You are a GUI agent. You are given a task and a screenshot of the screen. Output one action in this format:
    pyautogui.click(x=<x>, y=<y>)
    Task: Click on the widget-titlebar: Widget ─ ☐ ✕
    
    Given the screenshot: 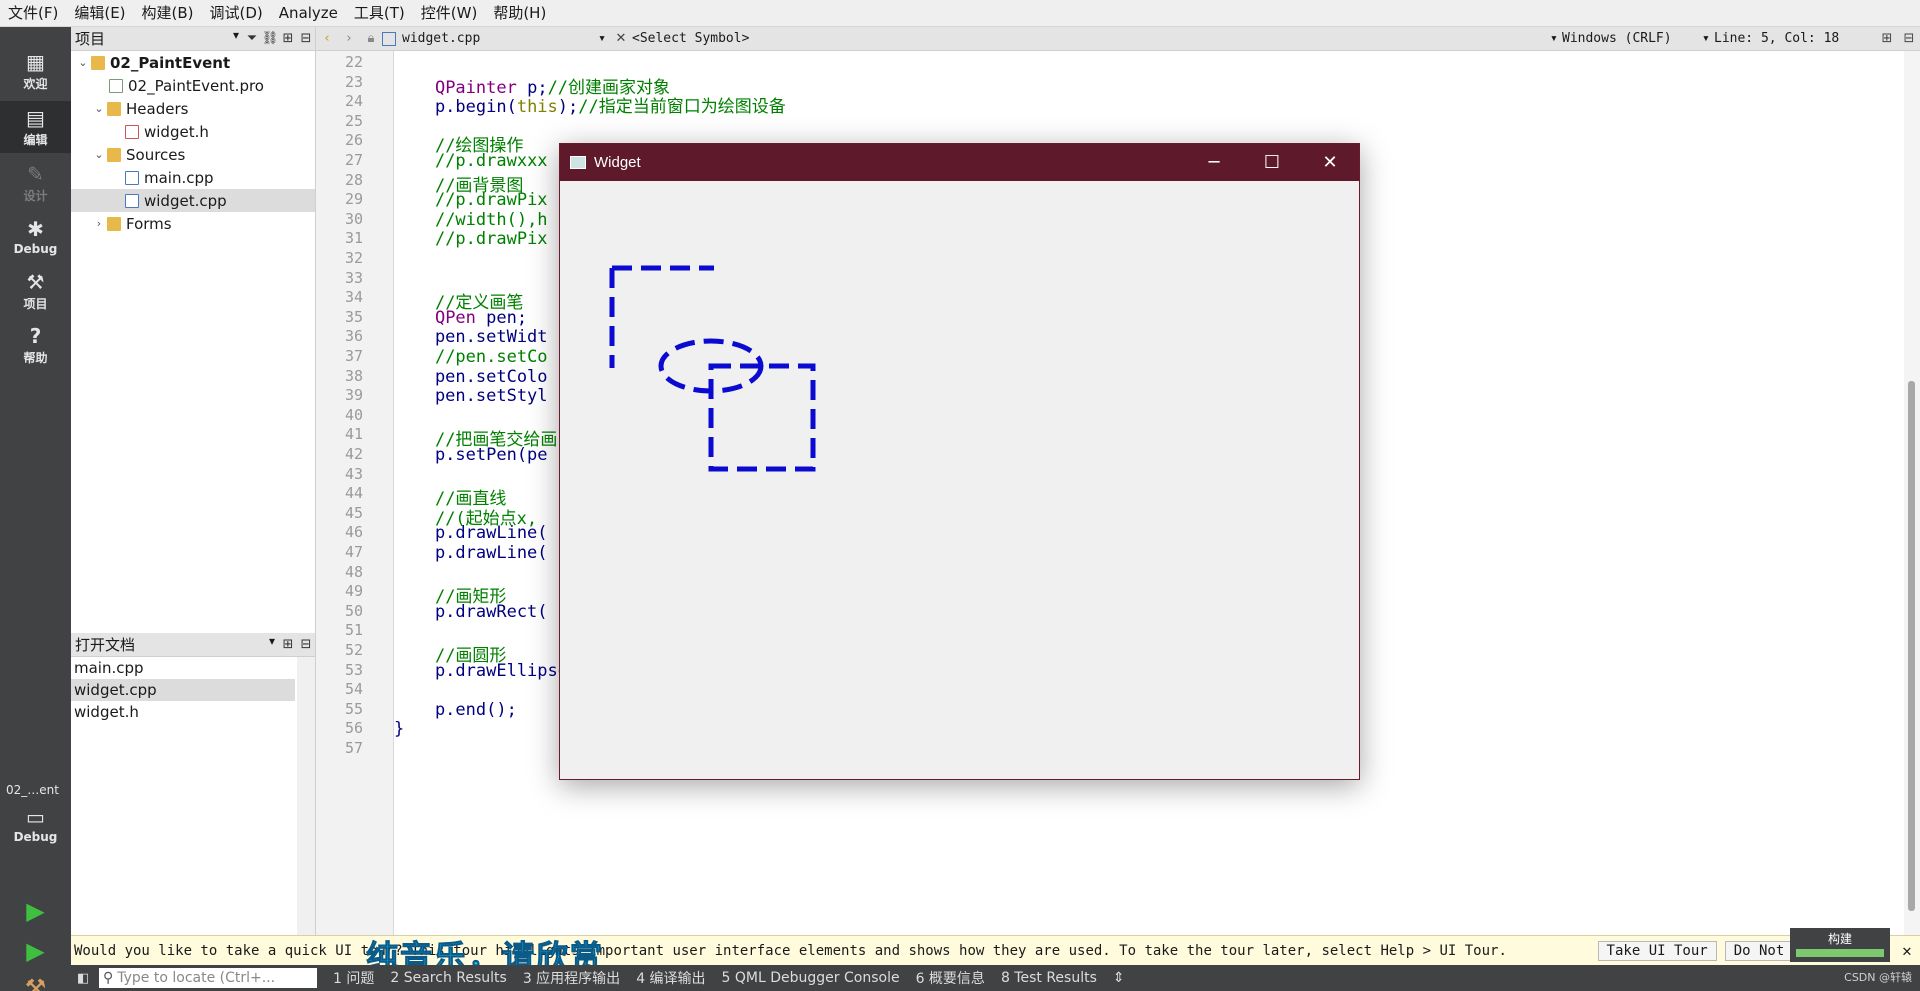 What is the action you would take?
    pyautogui.click(x=959, y=162)
    